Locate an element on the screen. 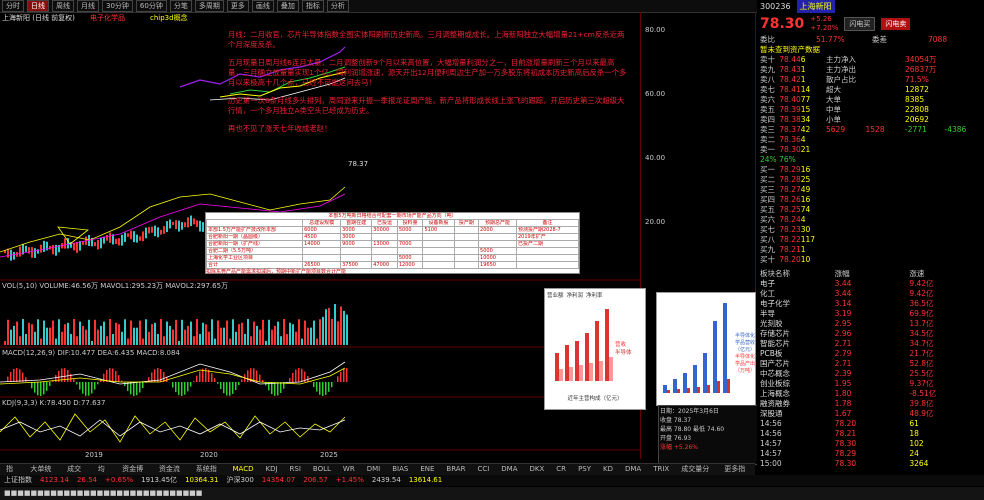  indicator-tab: KD is located at coordinates (608, 469).